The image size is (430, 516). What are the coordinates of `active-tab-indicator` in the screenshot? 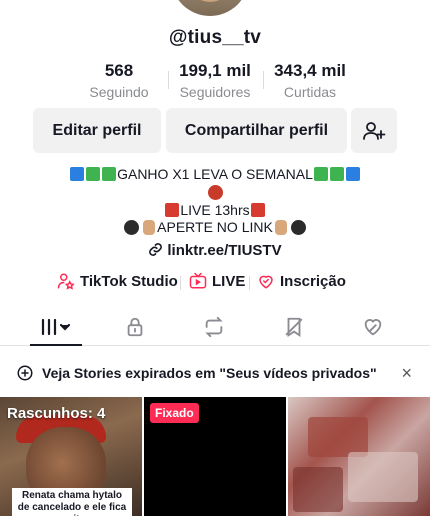 It's located at (56, 345).